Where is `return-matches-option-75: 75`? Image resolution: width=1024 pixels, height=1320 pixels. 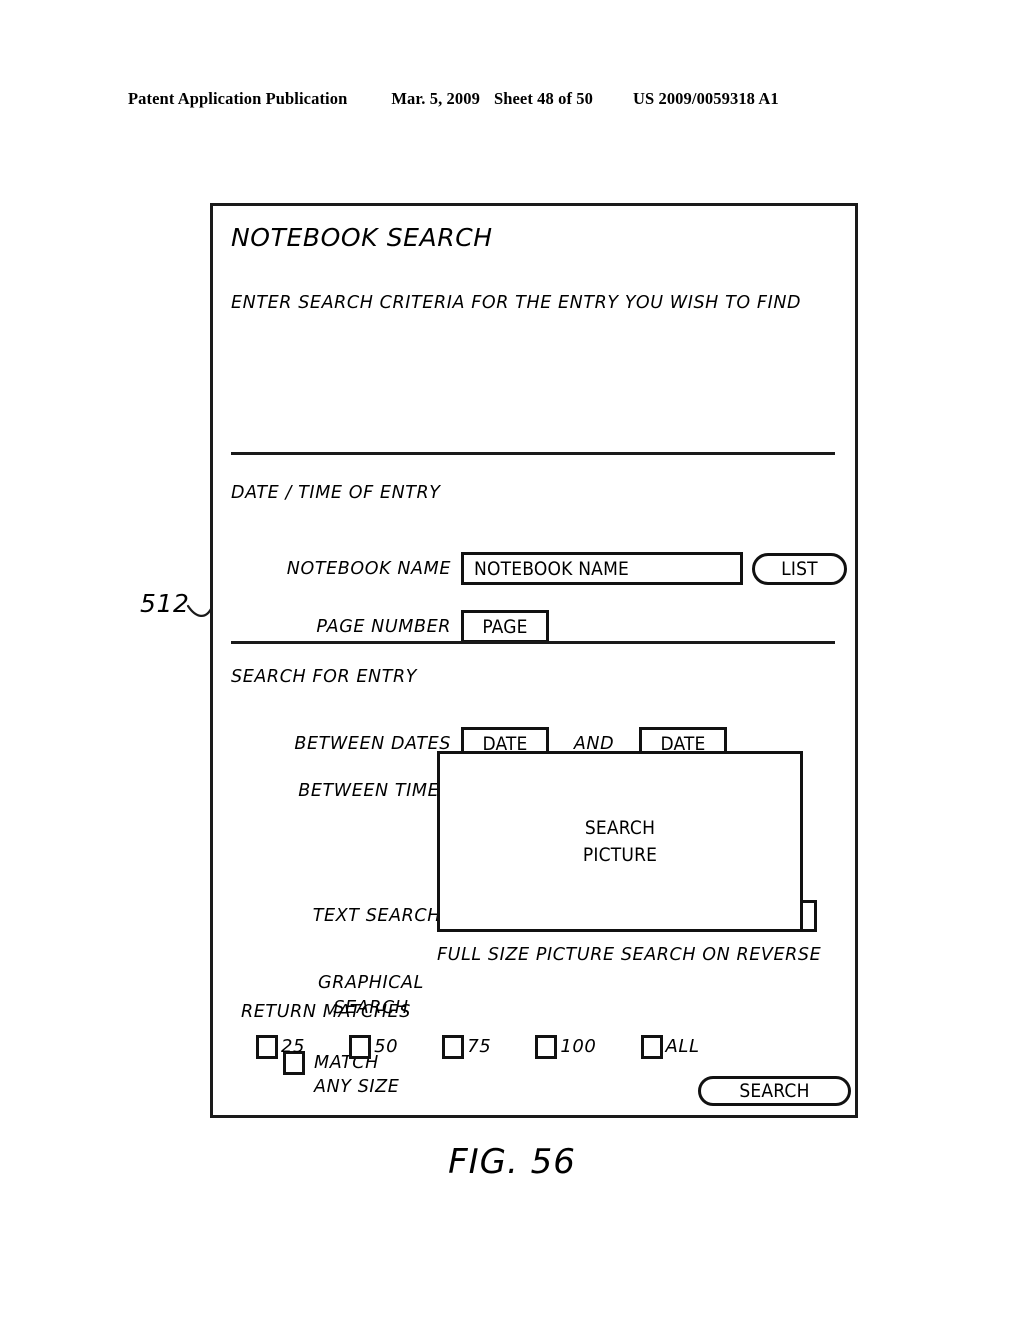 return-matches-option-75: 75 is located at coordinates (466, 1047).